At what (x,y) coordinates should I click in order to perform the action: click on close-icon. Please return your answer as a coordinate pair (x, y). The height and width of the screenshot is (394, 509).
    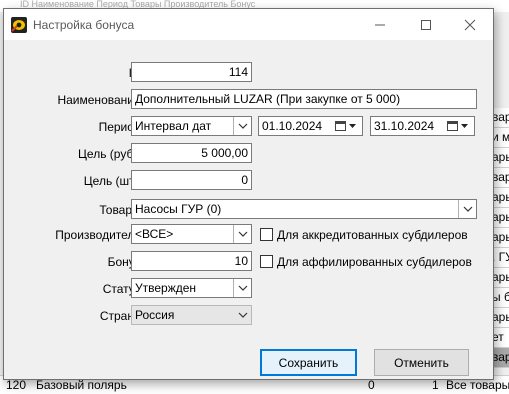
    Looking at the image, I should click on (470, 24).